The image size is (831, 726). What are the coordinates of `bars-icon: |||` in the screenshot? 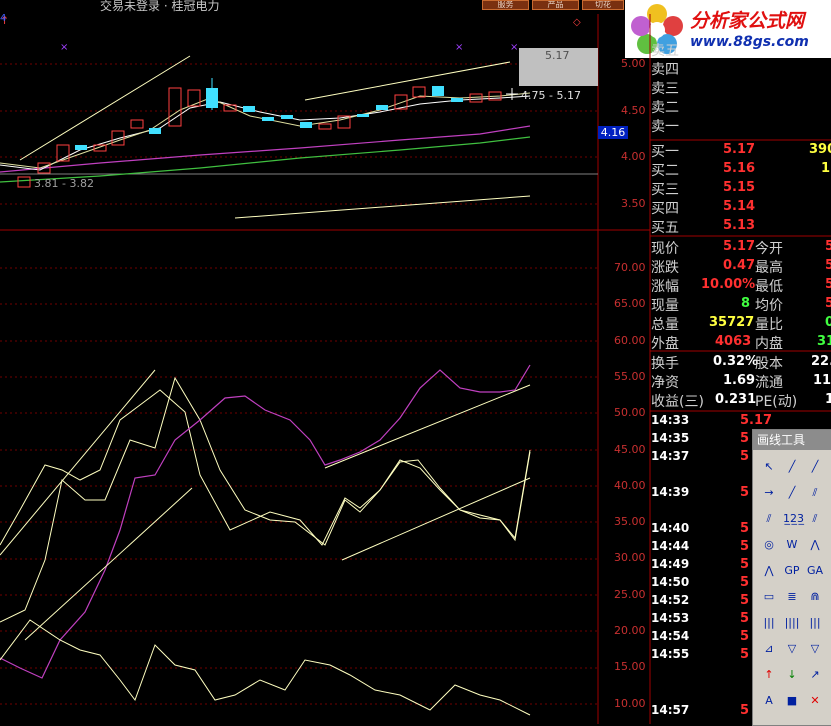 It's located at (769, 623).